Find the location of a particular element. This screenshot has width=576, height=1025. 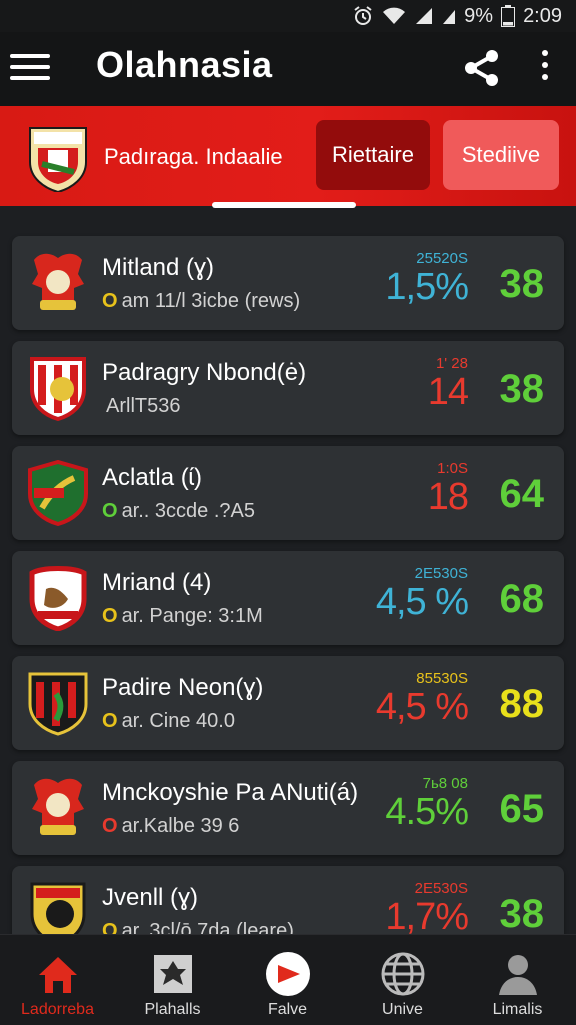

tab-stediive: Stediive is located at coordinates (501, 155).